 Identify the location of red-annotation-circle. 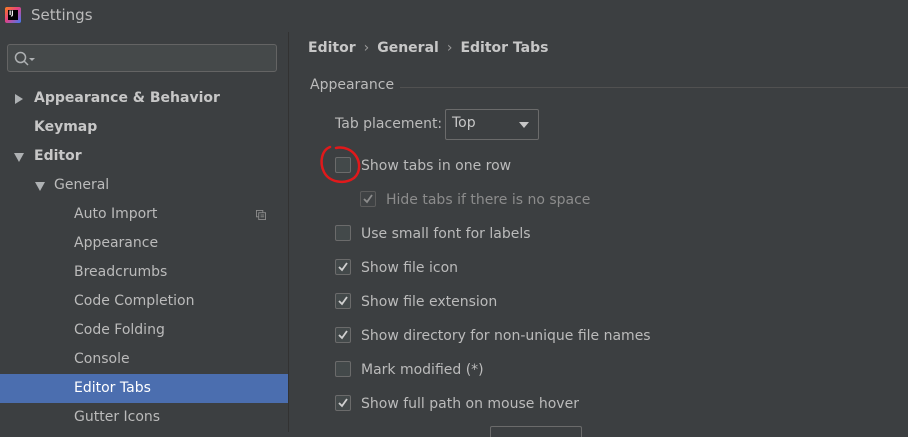
(340, 164).